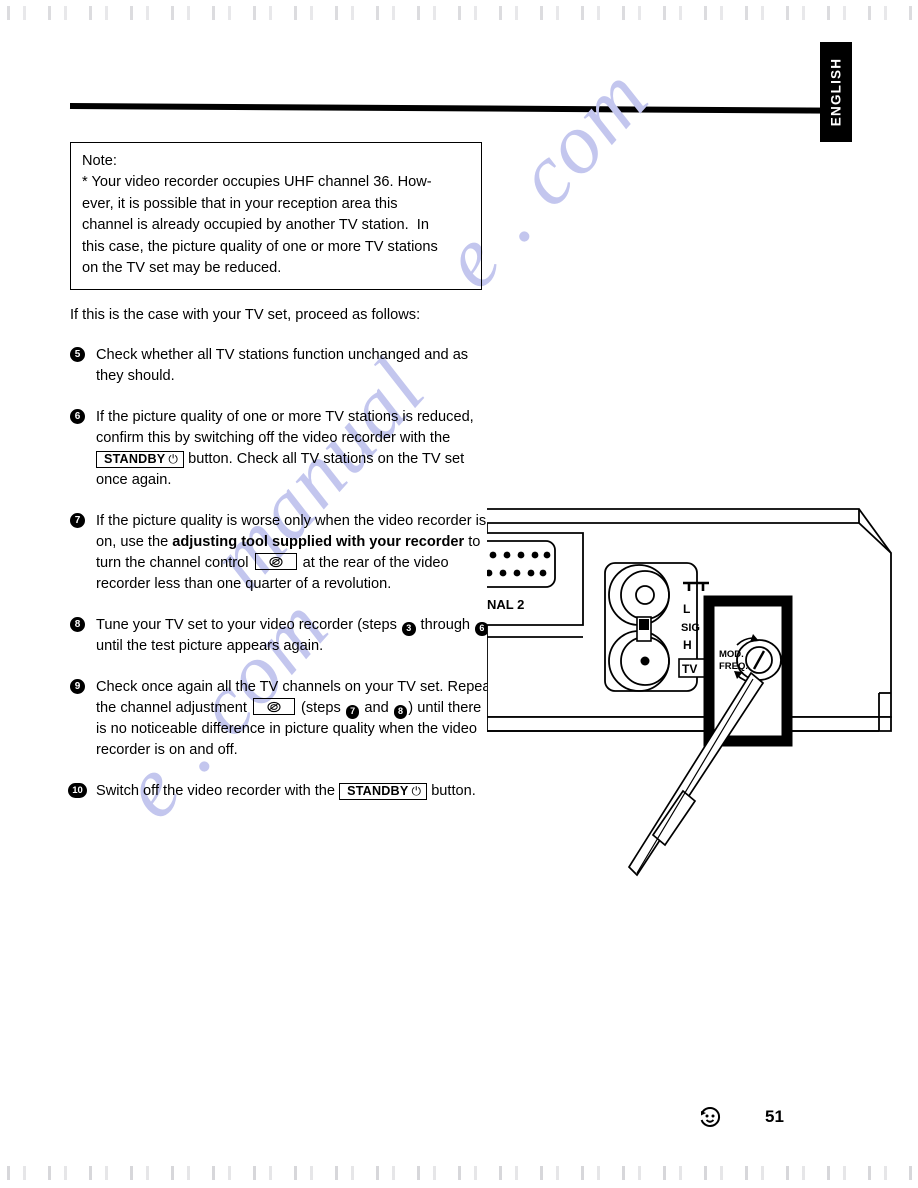 This screenshot has width=918, height=1188. What do you see at coordinates (320, 708) in the screenshot?
I see `step-text-mid: (steps` at bounding box center [320, 708].